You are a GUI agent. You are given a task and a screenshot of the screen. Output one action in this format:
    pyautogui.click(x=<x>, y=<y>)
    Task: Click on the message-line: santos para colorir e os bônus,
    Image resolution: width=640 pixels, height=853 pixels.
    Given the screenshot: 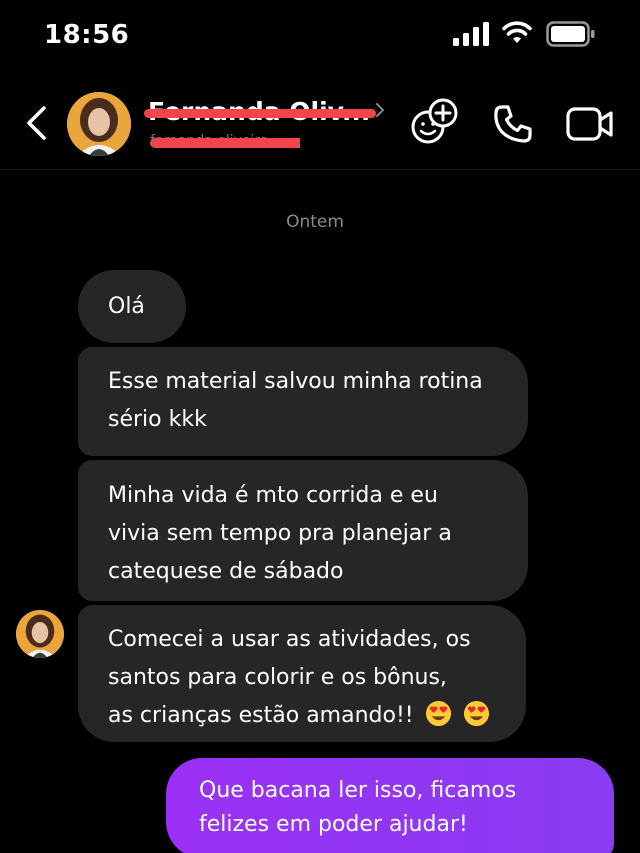 What is the action you would take?
    pyautogui.click(x=277, y=677)
    